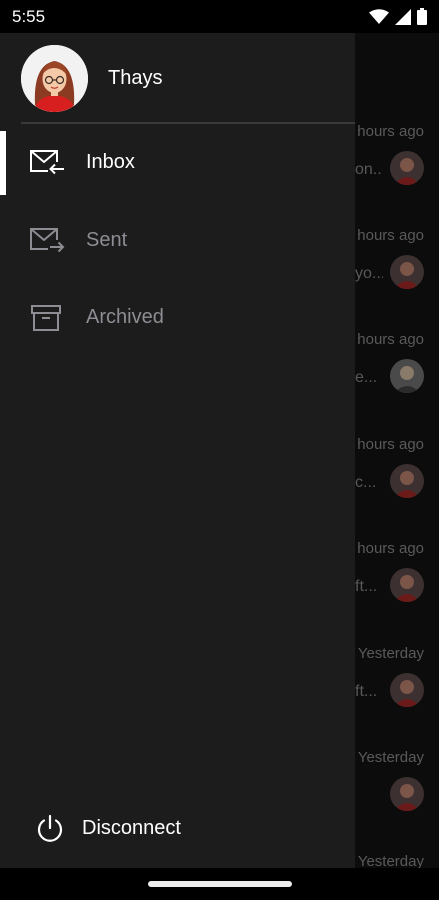 The image size is (439, 900). What do you see at coordinates (110, 162) in the screenshot?
I see `nav-item-label: Inbox` at bounding box center [110, 162].